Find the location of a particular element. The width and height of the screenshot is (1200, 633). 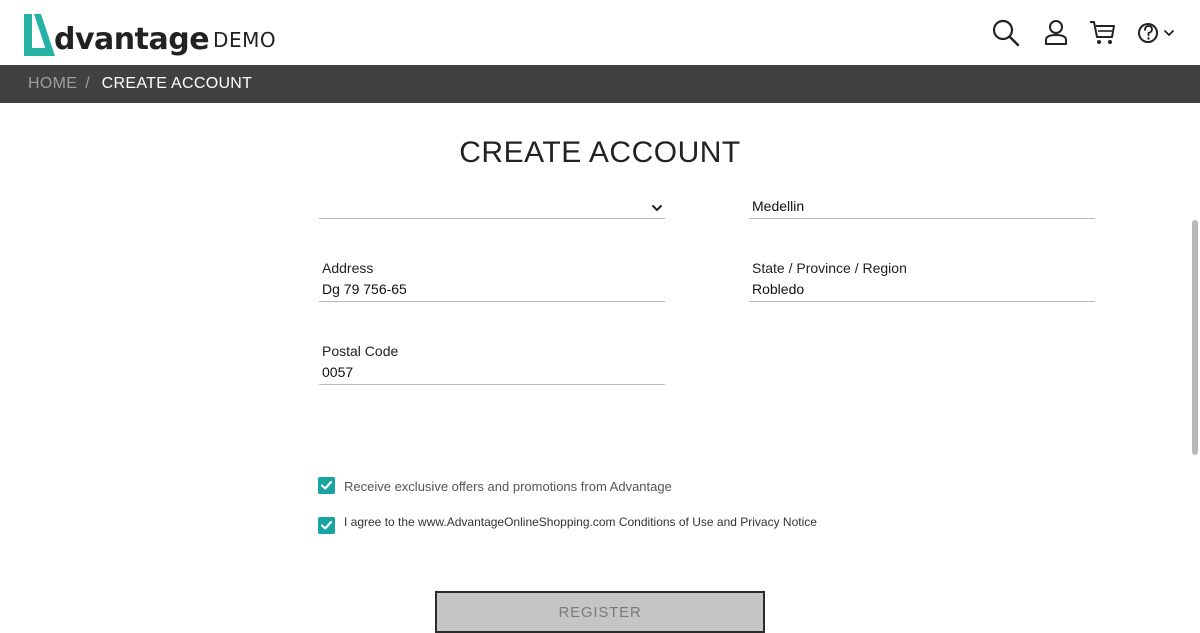

chevron-down-icon is located at coordinates (657, 208).